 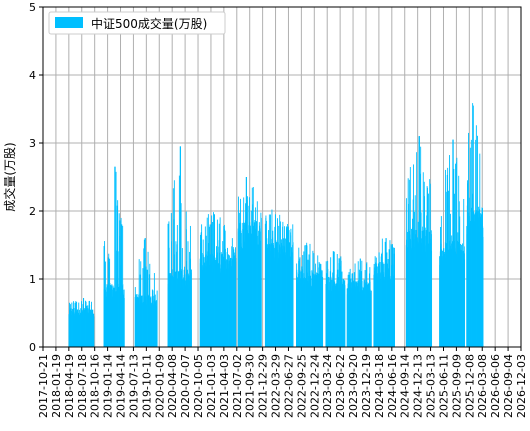 What do you see at coordinates (133, 386) in the screenshot?
I see `x-tick-label: 2019-07-13` at bounding box center [133, 386].